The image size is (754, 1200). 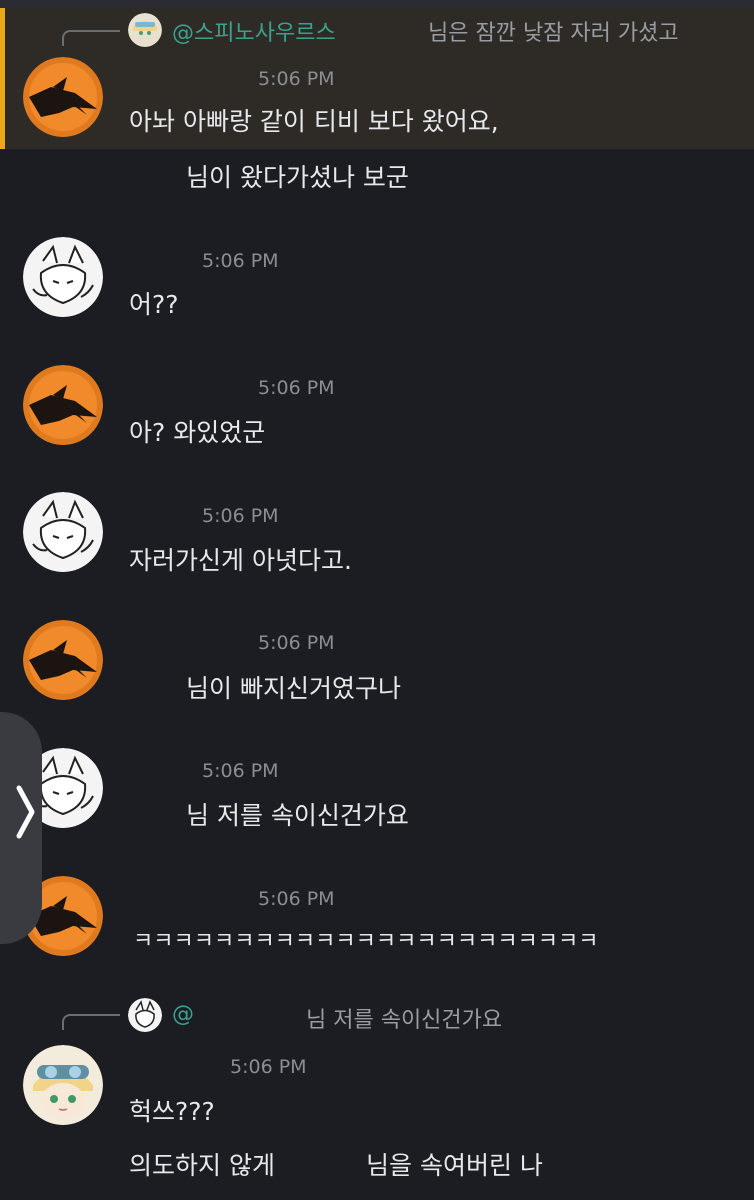 What do you see at coordinates (202, 1165) in the screenshot?
I see `message-text: 의도하지 않게` at bounding box center [202, 1165].